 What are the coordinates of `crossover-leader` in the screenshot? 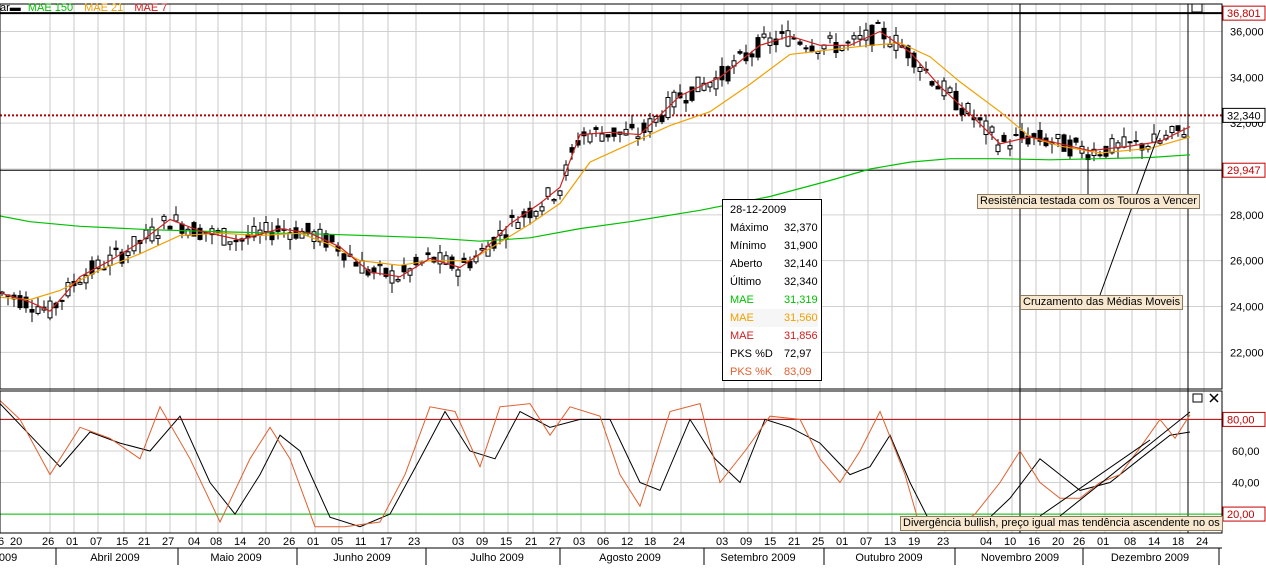 It's located at (1130, 212).